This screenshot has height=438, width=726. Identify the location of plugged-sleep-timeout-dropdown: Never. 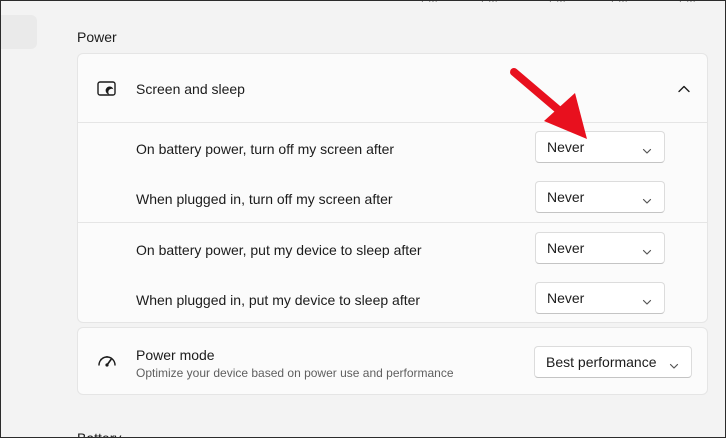
(600, 298).